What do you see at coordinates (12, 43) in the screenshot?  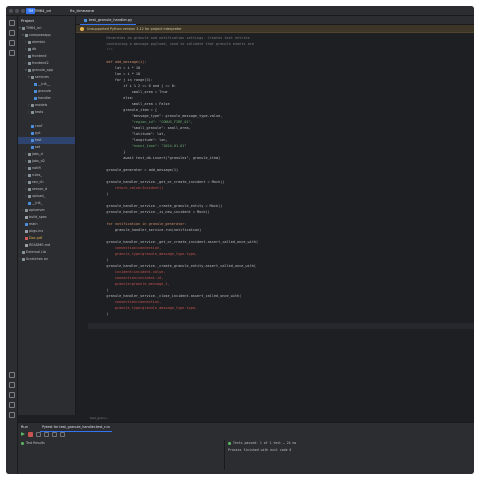 I see `structure-icon` at bounding box center [12, 43].